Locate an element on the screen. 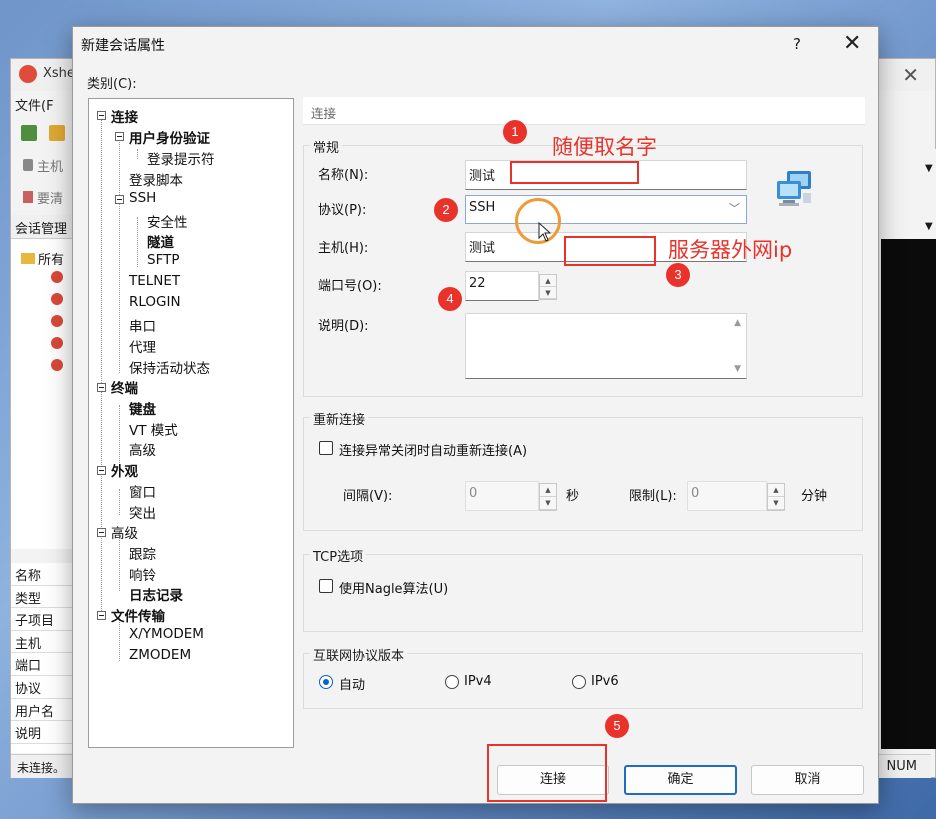  scroll-up-icon: ▲ is located at coordinates (737, 323).